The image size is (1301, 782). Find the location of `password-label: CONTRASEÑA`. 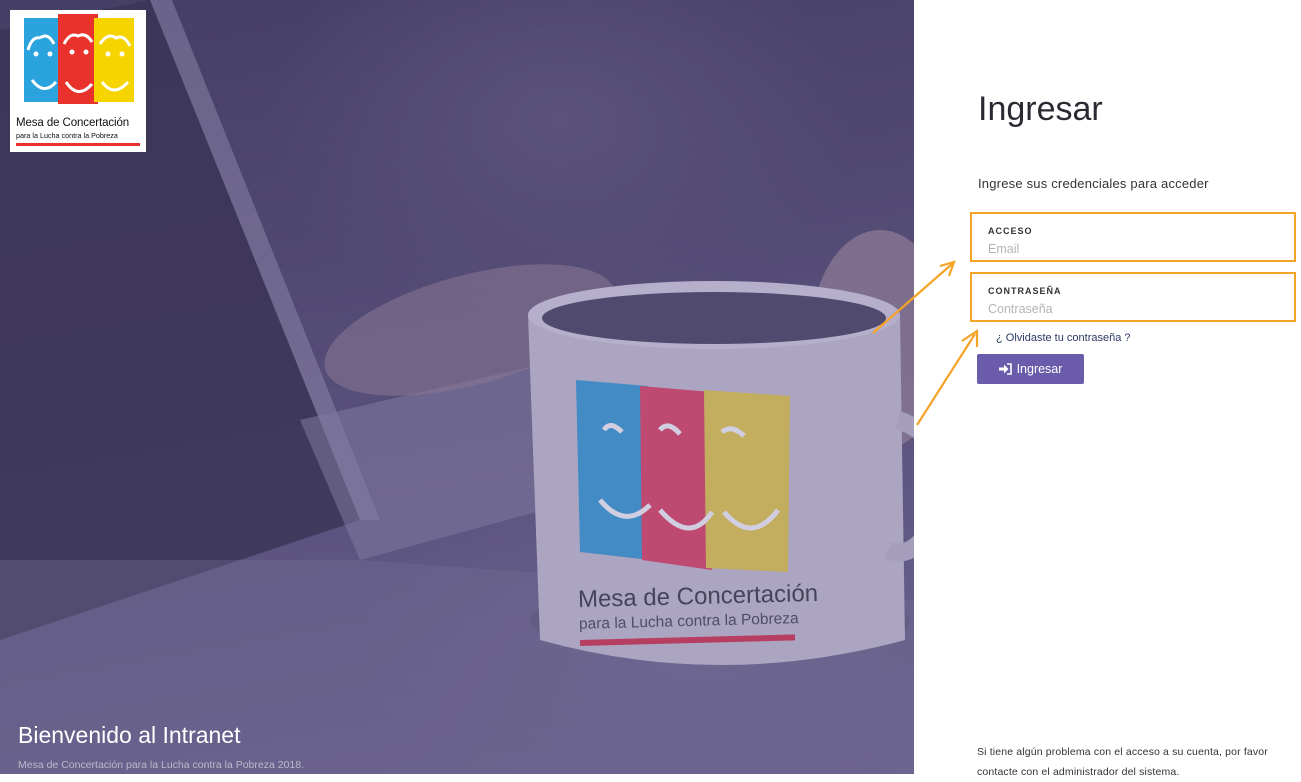

password-label: CONTRASEÑA is located at coordinates (1025, 291).